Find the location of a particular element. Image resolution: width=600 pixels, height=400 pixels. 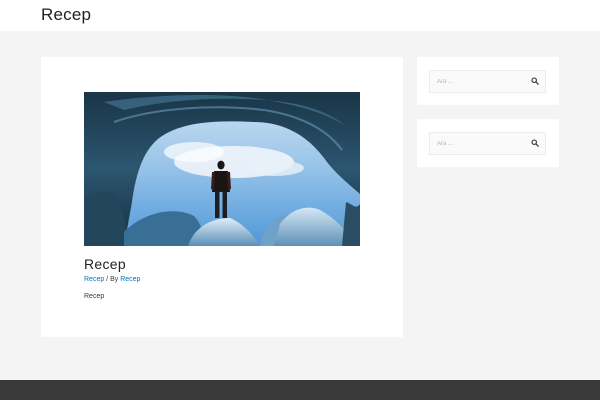

site-title-link: Recep is located at coordinates (66, 15).